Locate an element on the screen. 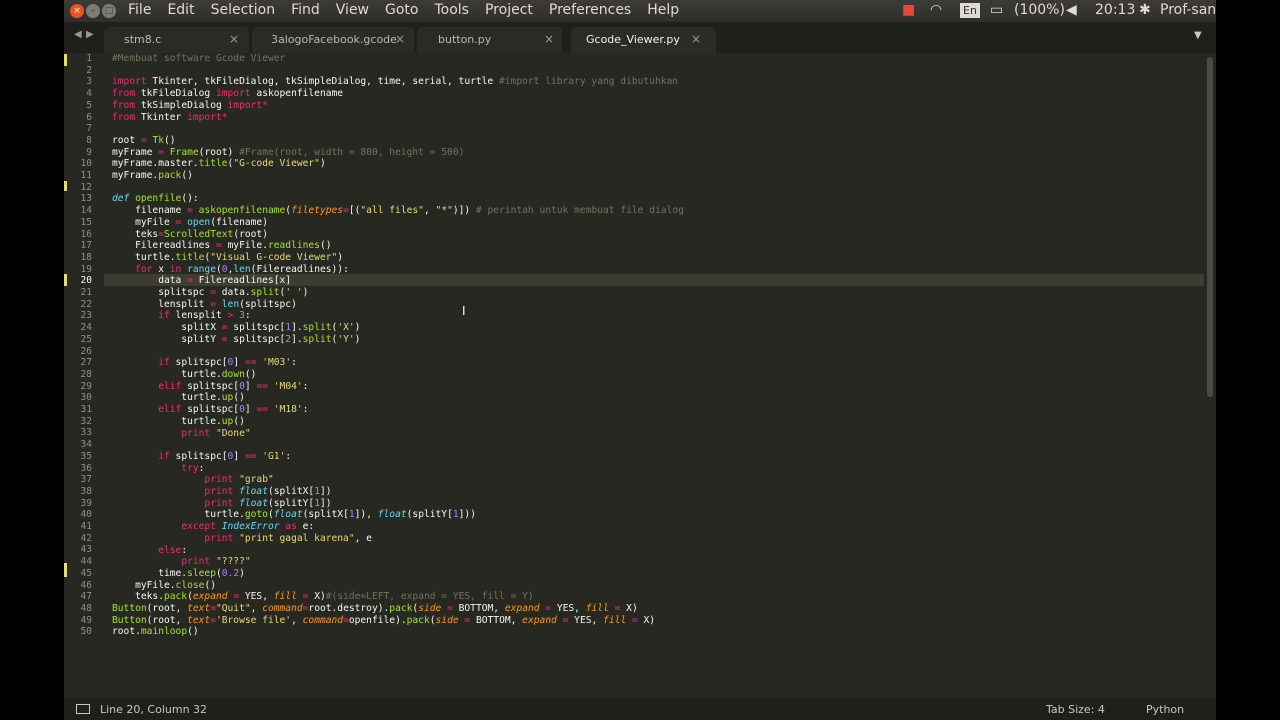 The height and width of the screenshot is (720, 1280). line-number: 25 is located at coordinates (86, 339).